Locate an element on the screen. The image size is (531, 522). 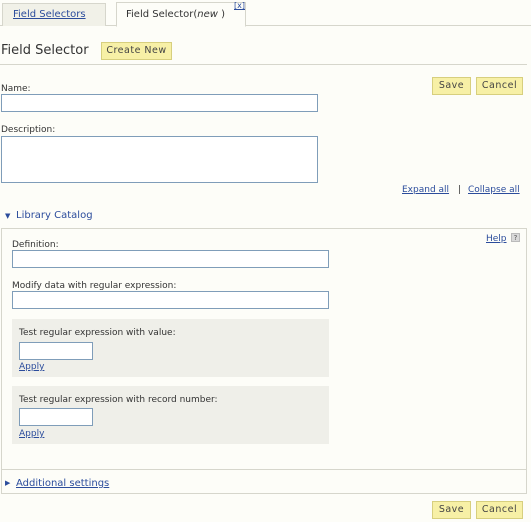
tab-field-selectors-label: Field Selectors is located at coordinates (49, 14).